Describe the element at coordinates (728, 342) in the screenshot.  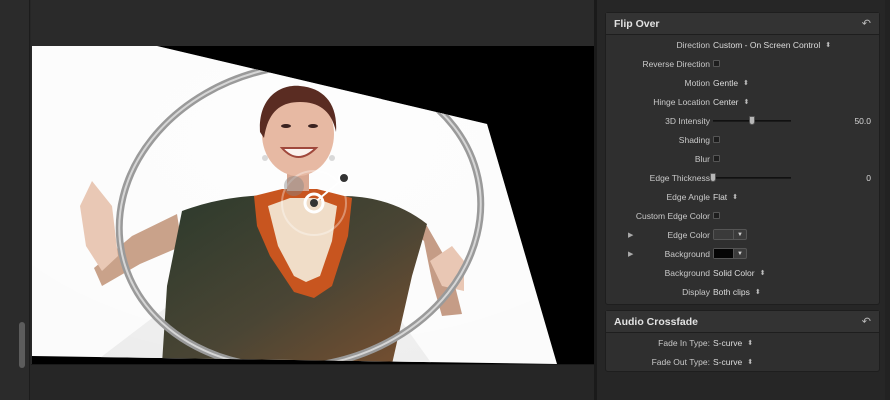
I see `fade-in-value: S-curve` at that location.